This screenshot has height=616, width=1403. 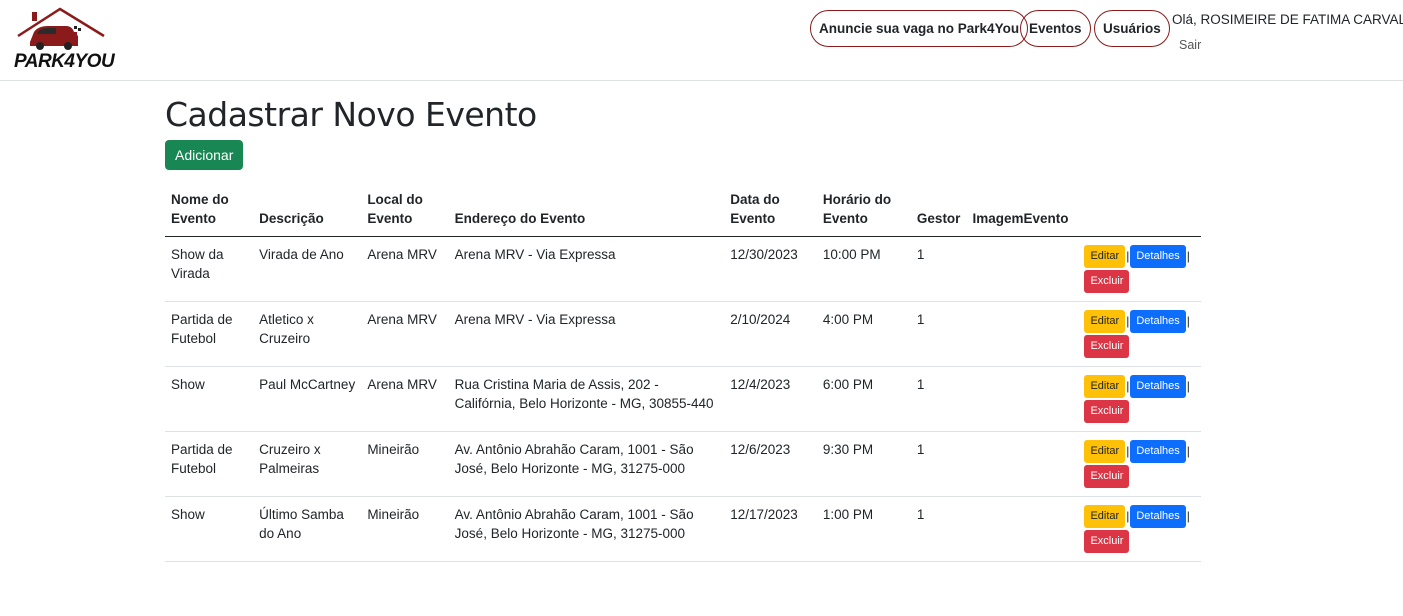 I want to click on cell-descricao: Virada de Ano, so click(x=307, y=269).